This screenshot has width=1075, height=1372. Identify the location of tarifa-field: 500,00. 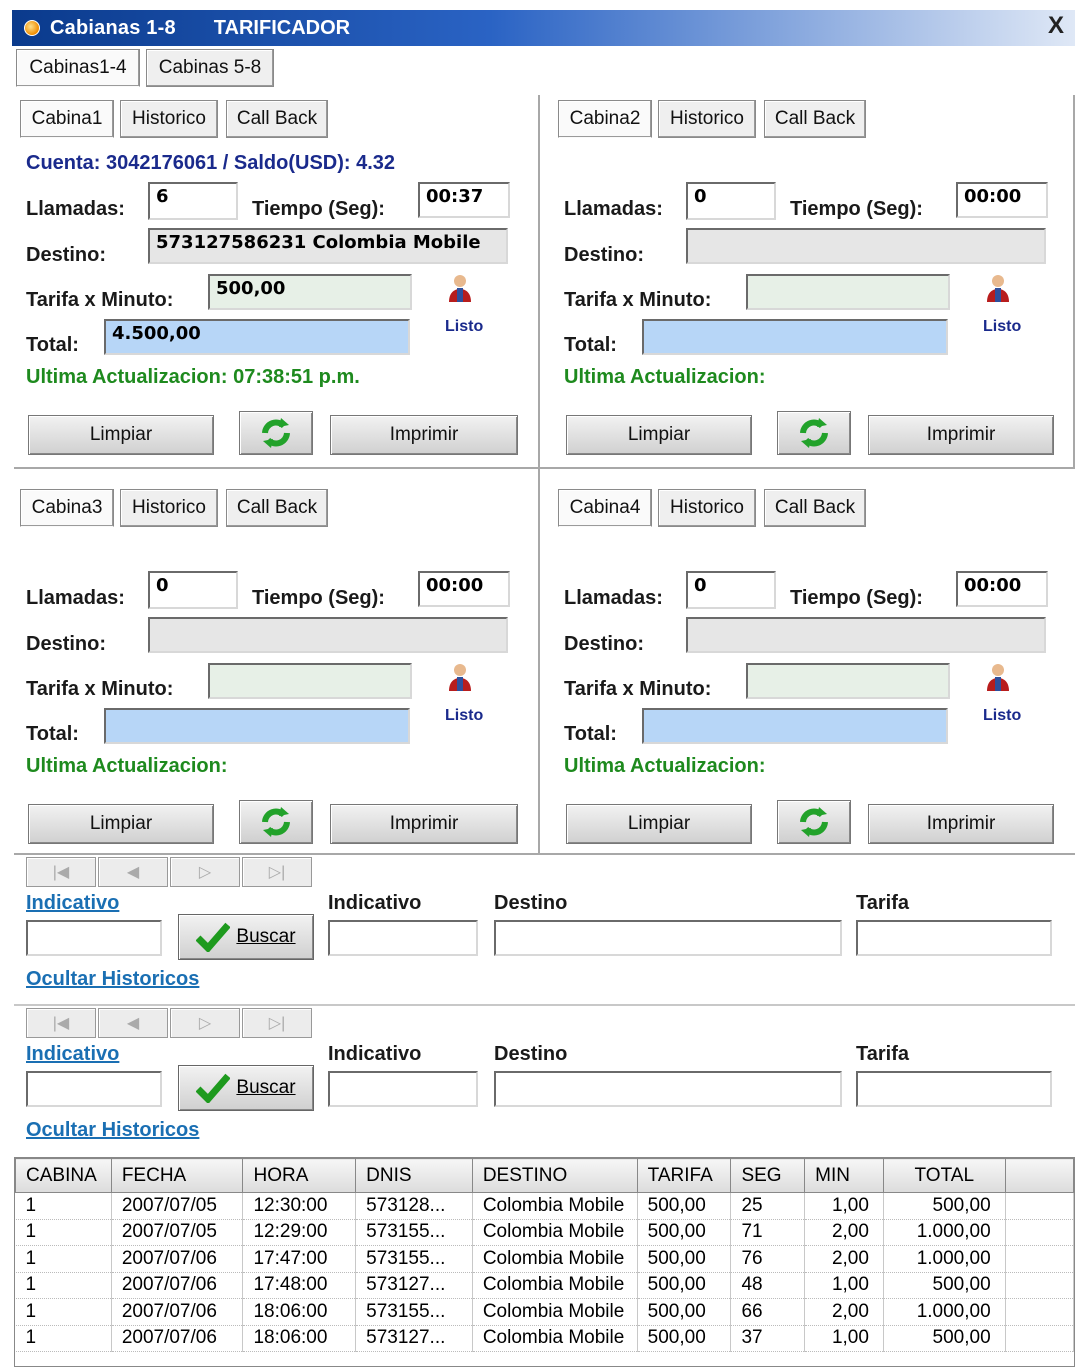
(310, 292).